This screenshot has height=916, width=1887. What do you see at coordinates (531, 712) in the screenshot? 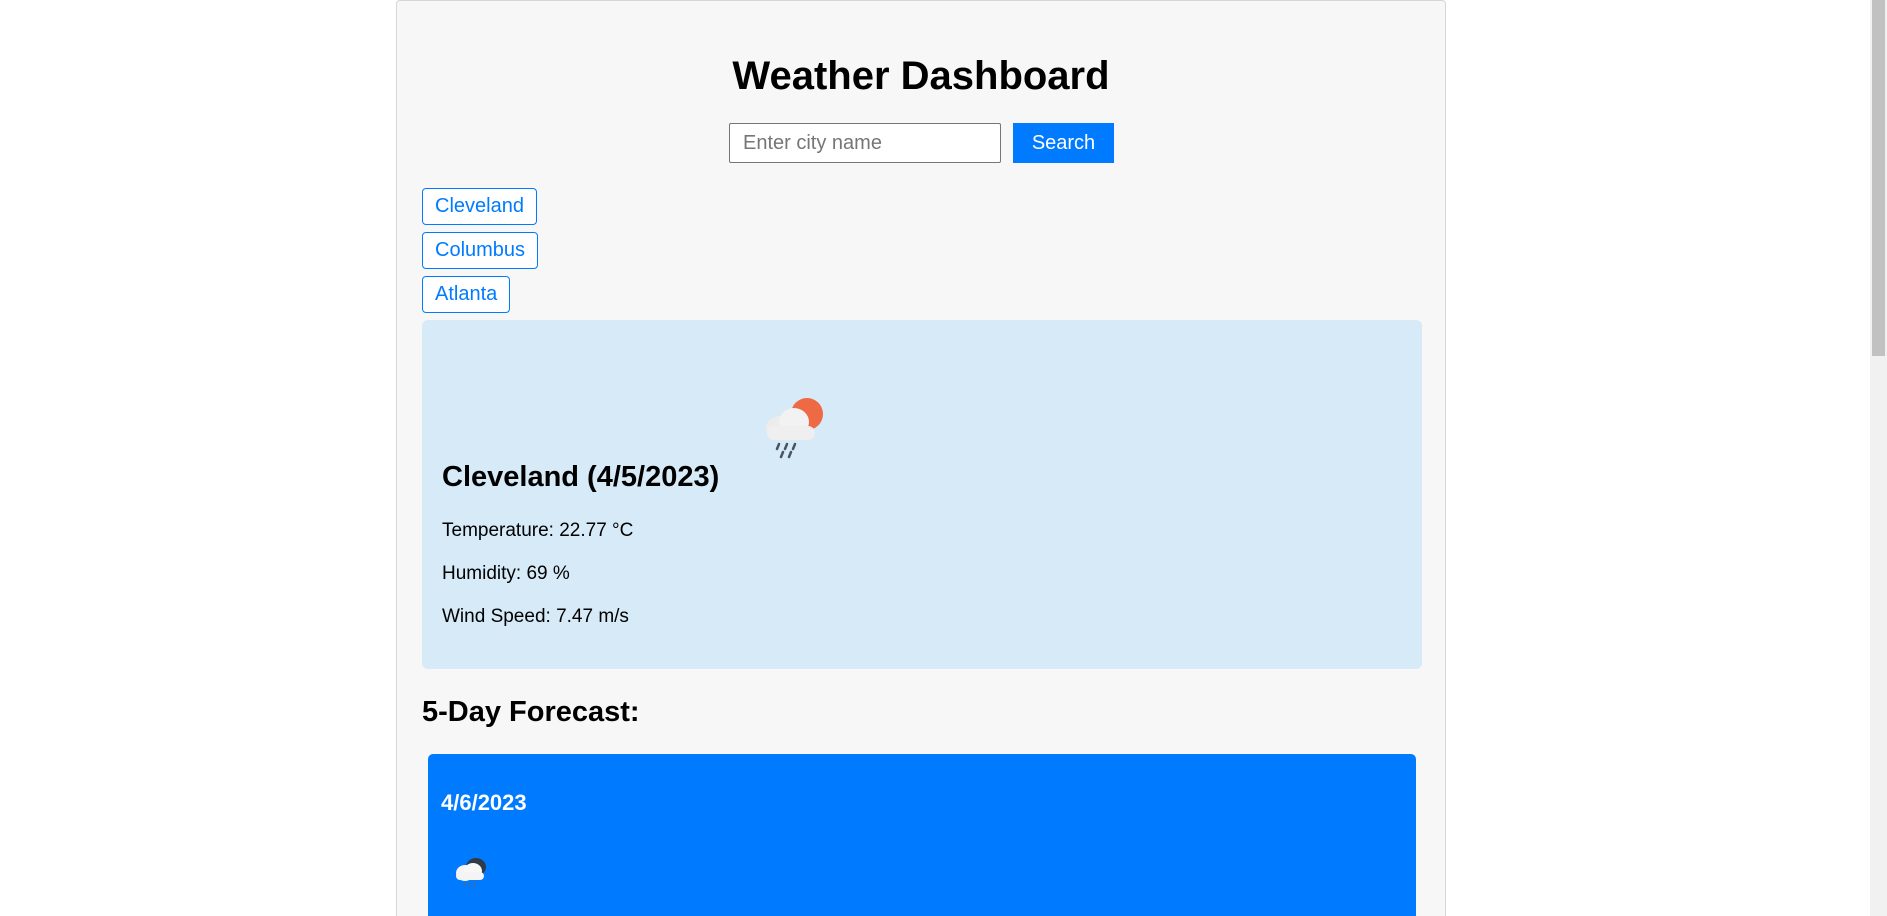
I see `forecast-title: 5-Day Forecast:` at bounding box center [531, 712].